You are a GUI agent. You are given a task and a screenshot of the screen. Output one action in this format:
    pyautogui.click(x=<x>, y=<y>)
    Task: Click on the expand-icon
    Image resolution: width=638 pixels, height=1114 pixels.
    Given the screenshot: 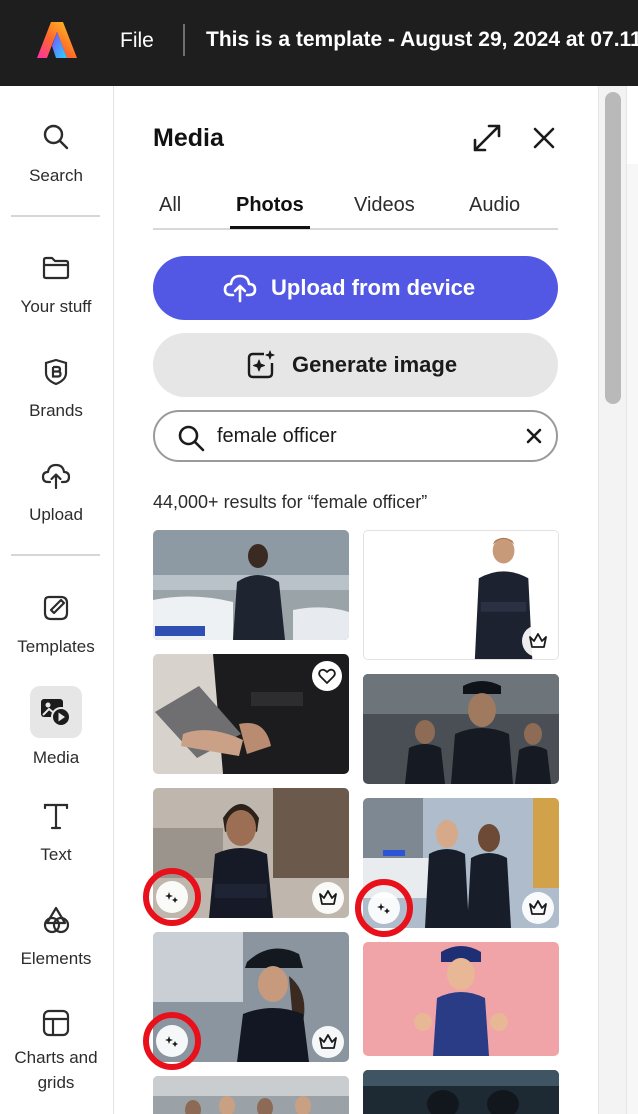 What is the action you would take?
    pyautogui.click(x=487, y=138)
    